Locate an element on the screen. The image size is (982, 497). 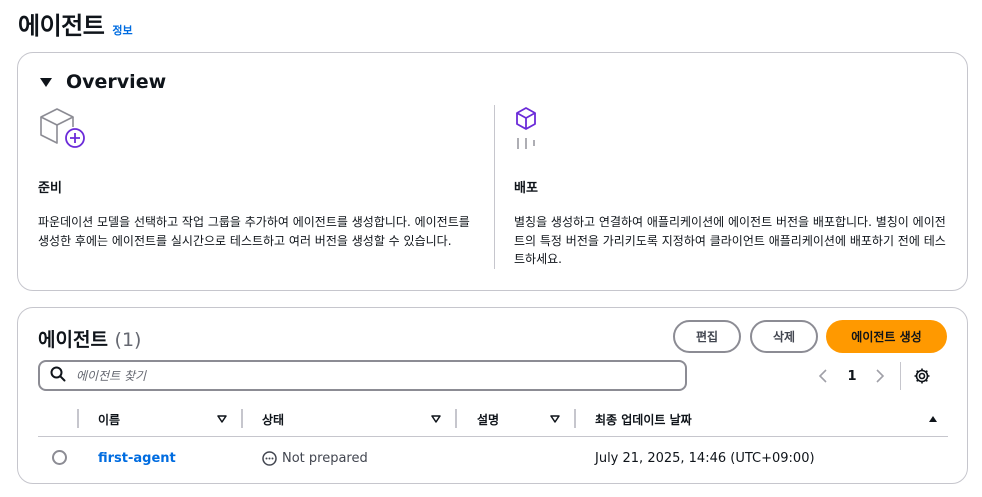
chevron-right-icon is located at coordinates (880, 376).